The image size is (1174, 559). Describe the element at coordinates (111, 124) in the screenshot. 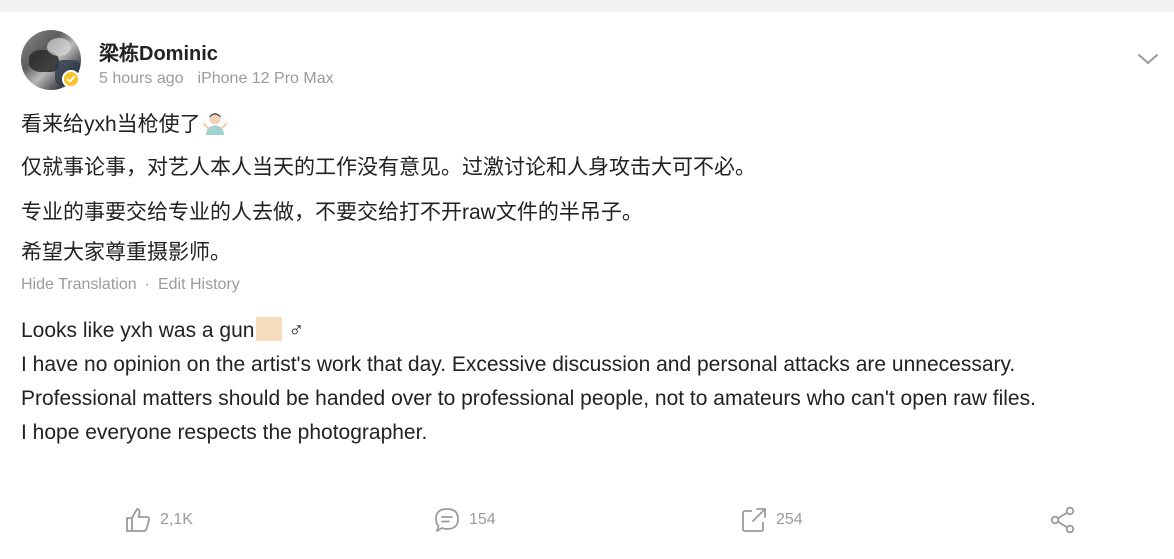

I see `post-text-line-1: 看来给yxh当枪使了` at that location.